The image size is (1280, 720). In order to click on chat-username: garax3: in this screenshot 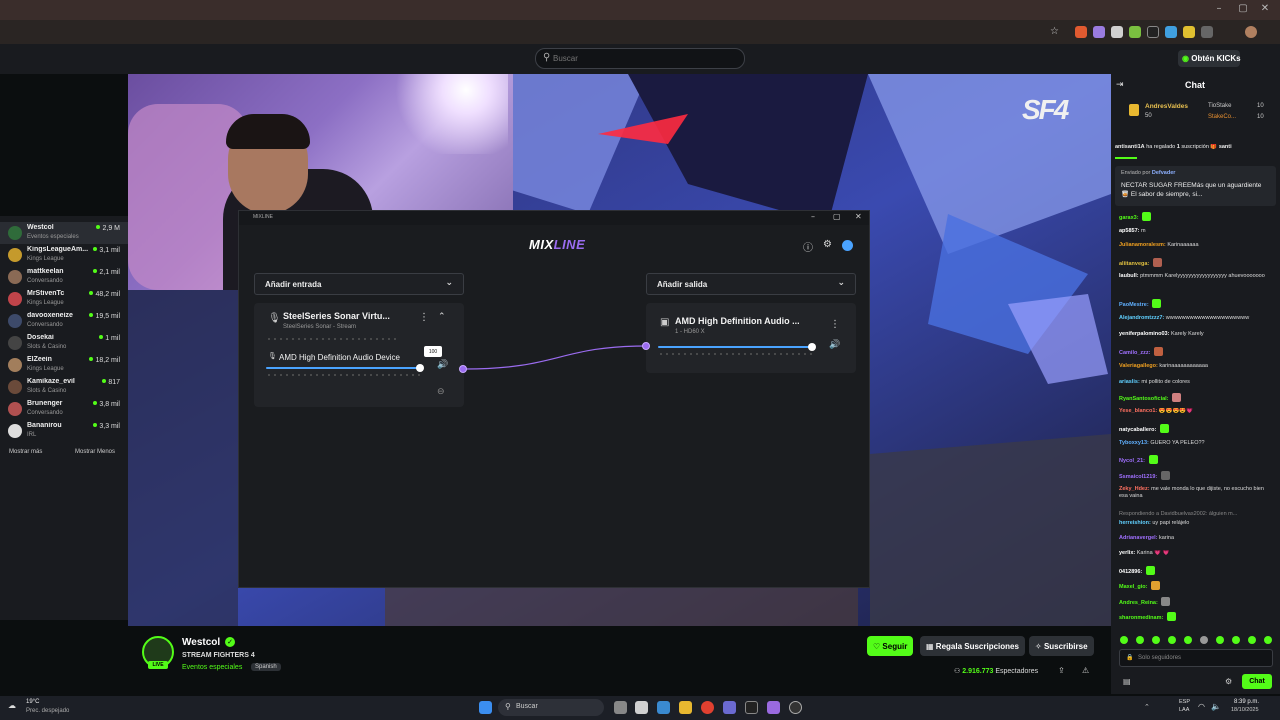, I will do `click(1129, 218)`.